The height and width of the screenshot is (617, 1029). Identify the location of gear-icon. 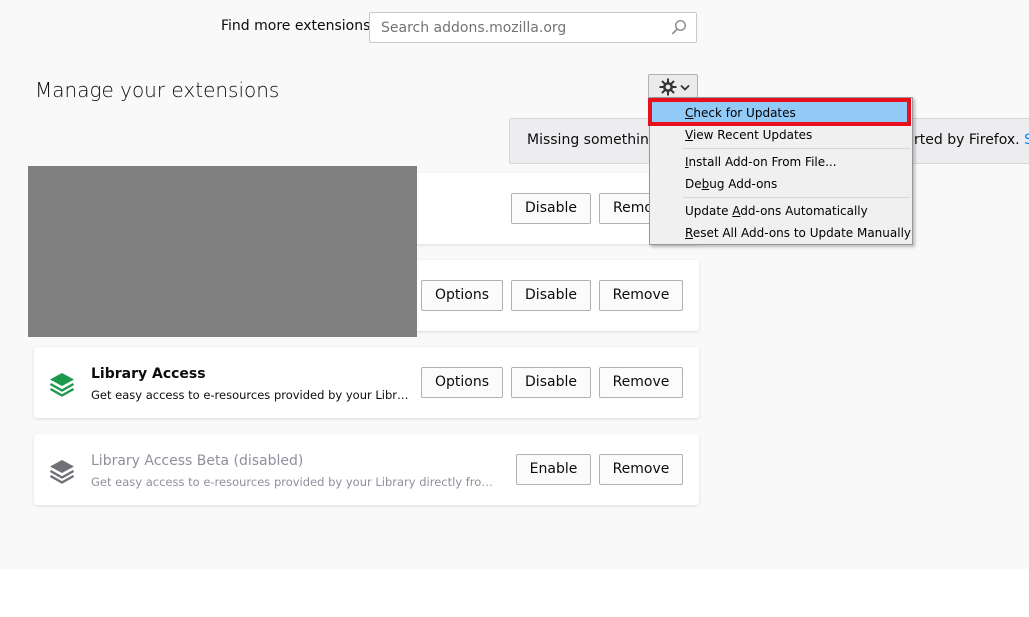
(668, 87).